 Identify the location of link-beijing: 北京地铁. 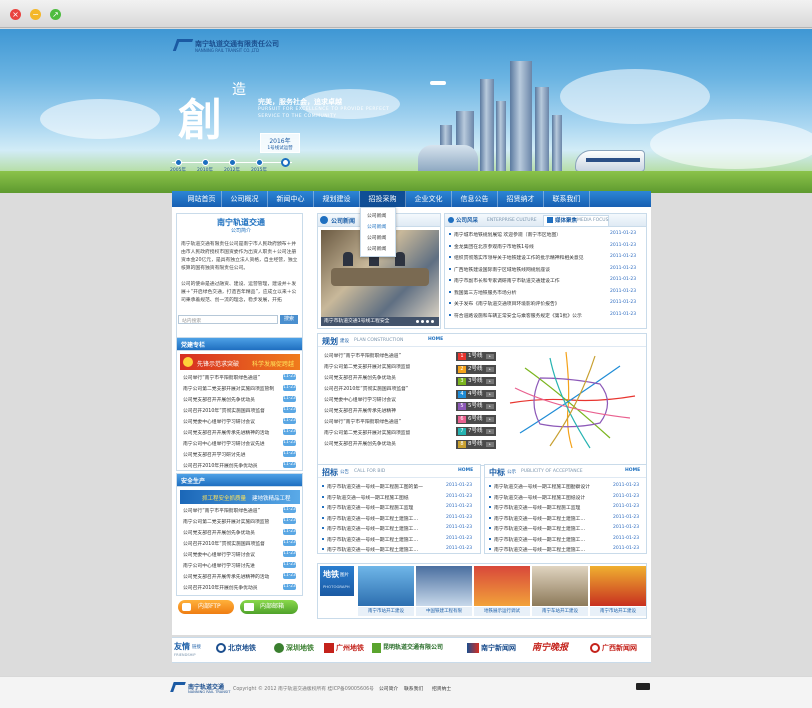
(236, 648).